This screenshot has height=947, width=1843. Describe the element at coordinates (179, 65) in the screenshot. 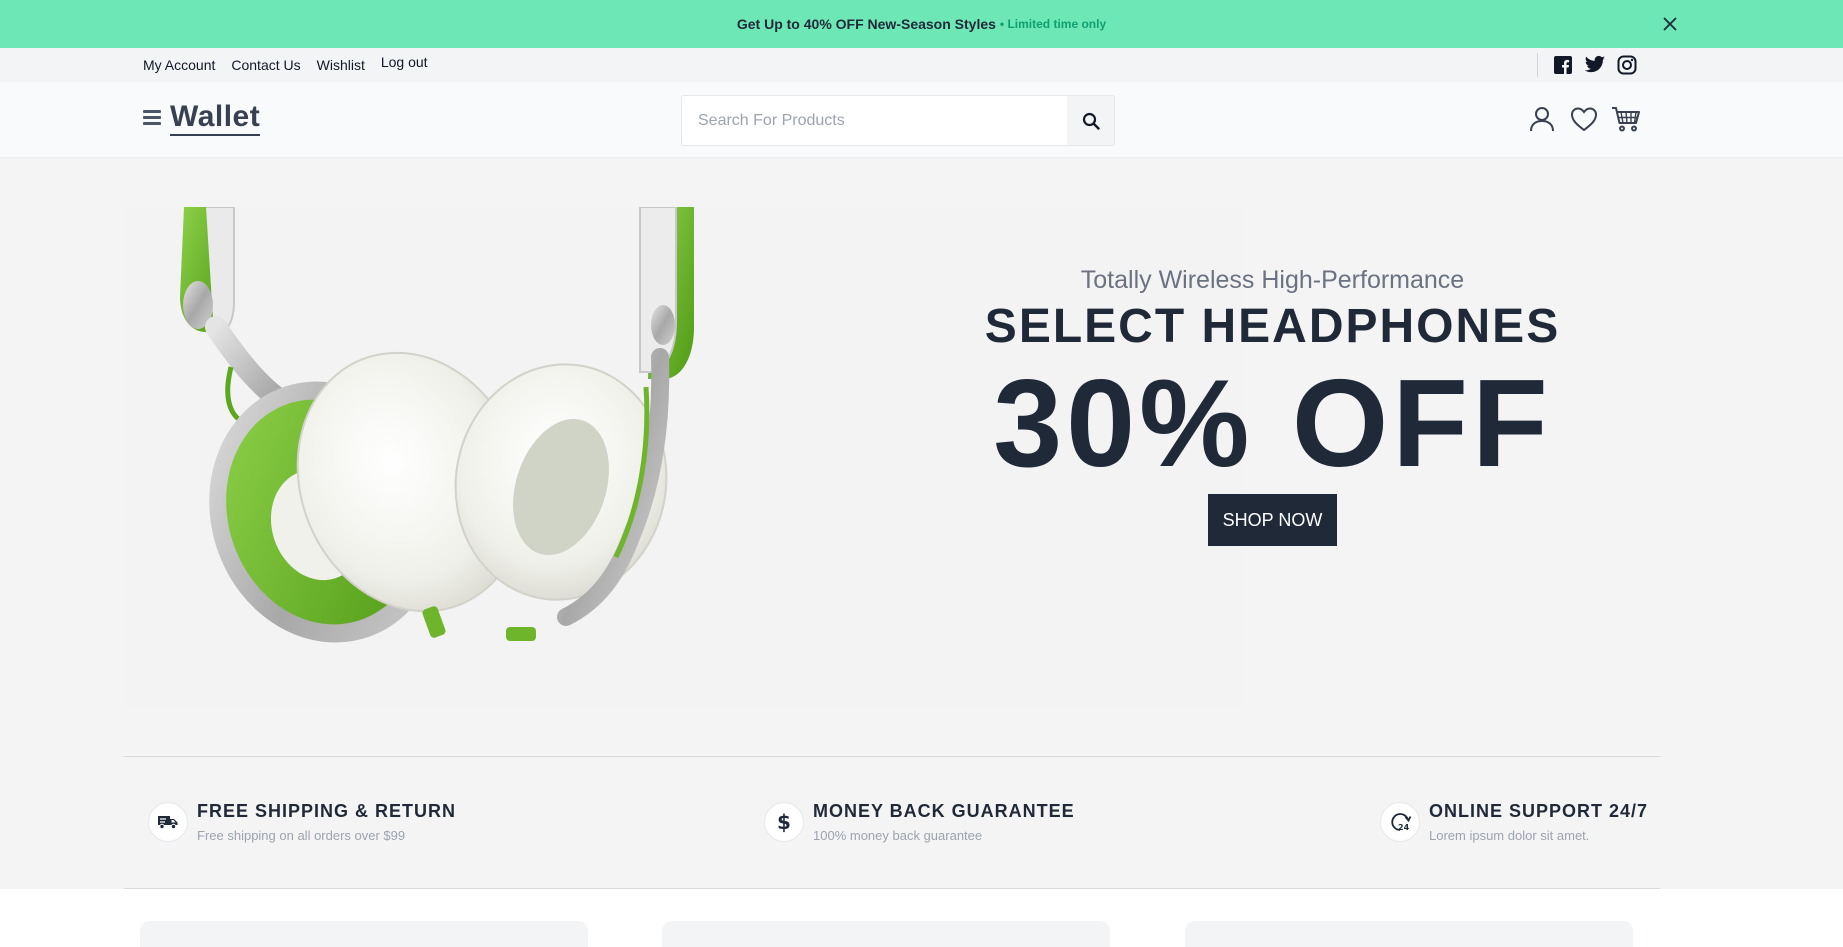

I see `my-account-link: My Account` at that location.